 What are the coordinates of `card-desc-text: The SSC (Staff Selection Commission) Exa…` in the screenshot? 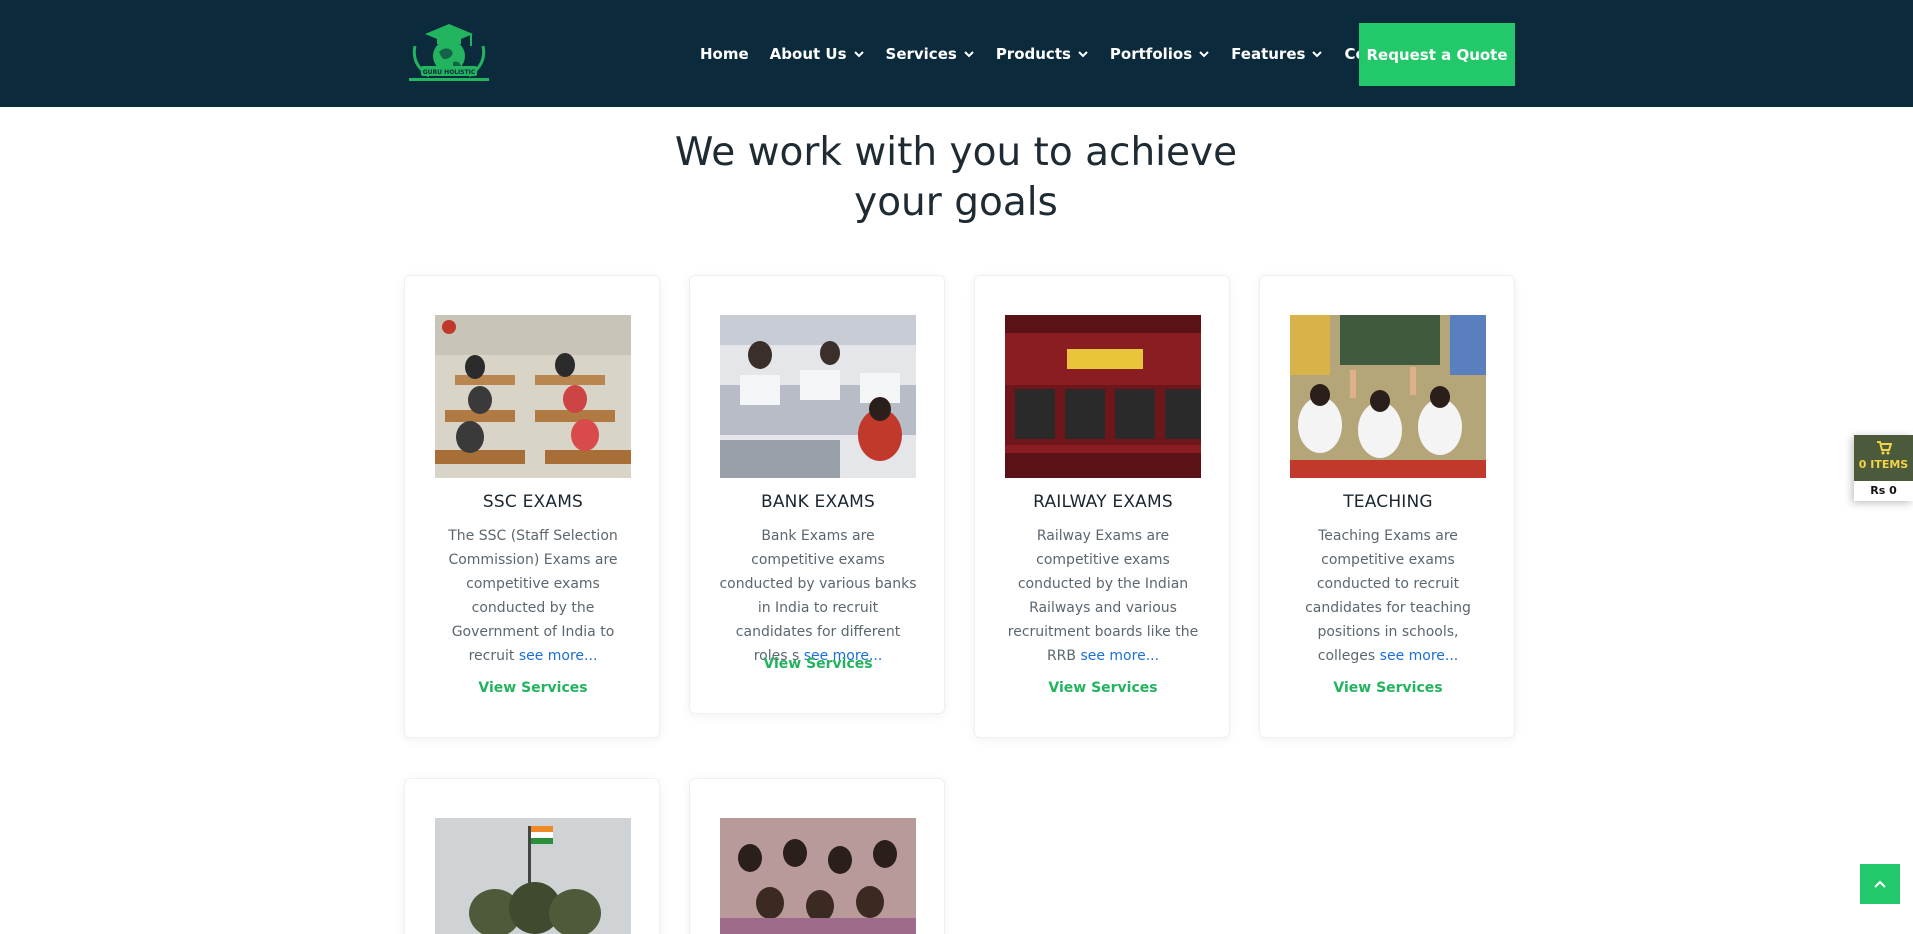 It's located at (533, 596).